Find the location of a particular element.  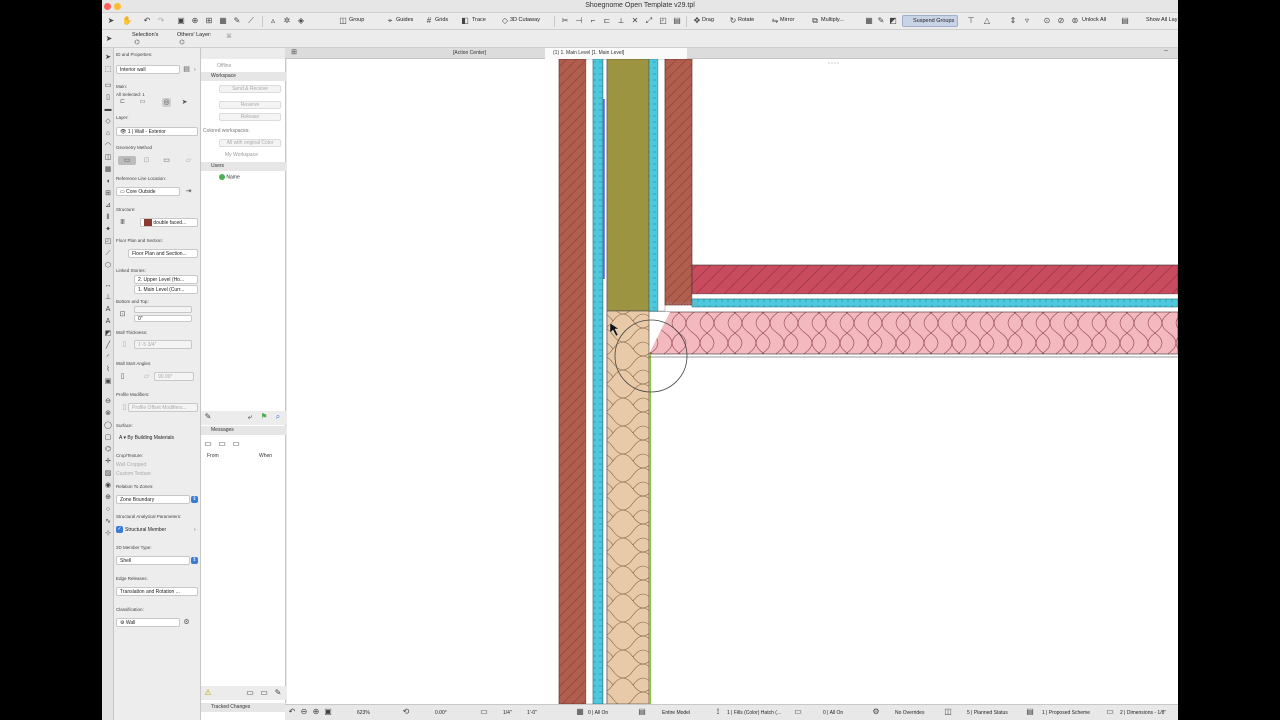

model-value: Entire Model is located at coordinates (676, 713).